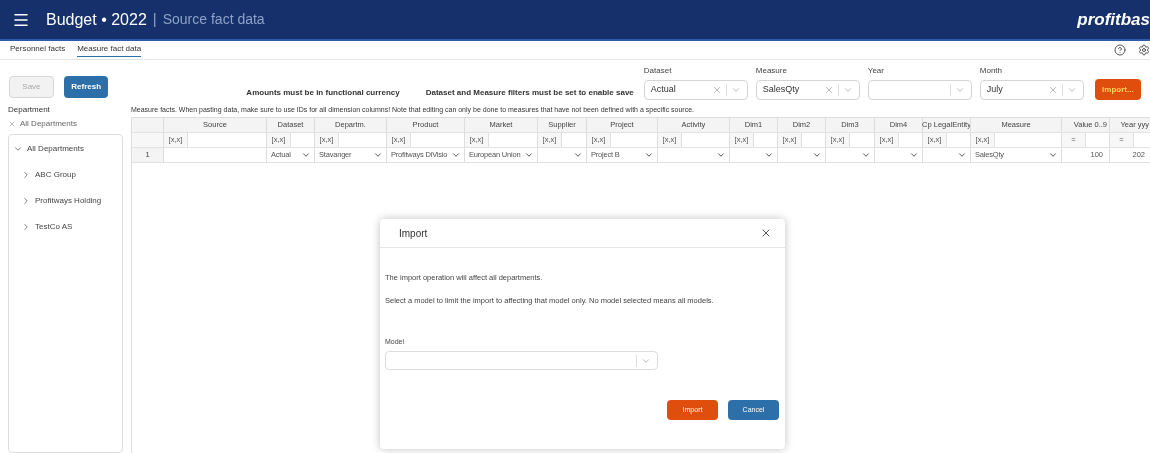 The height and width of the screenshot is (453, 1150). What do you see at coordinates (213, 19) in the screenshot?
I see `page-subtitle: Source fact data` at bounding box center [213, 19].